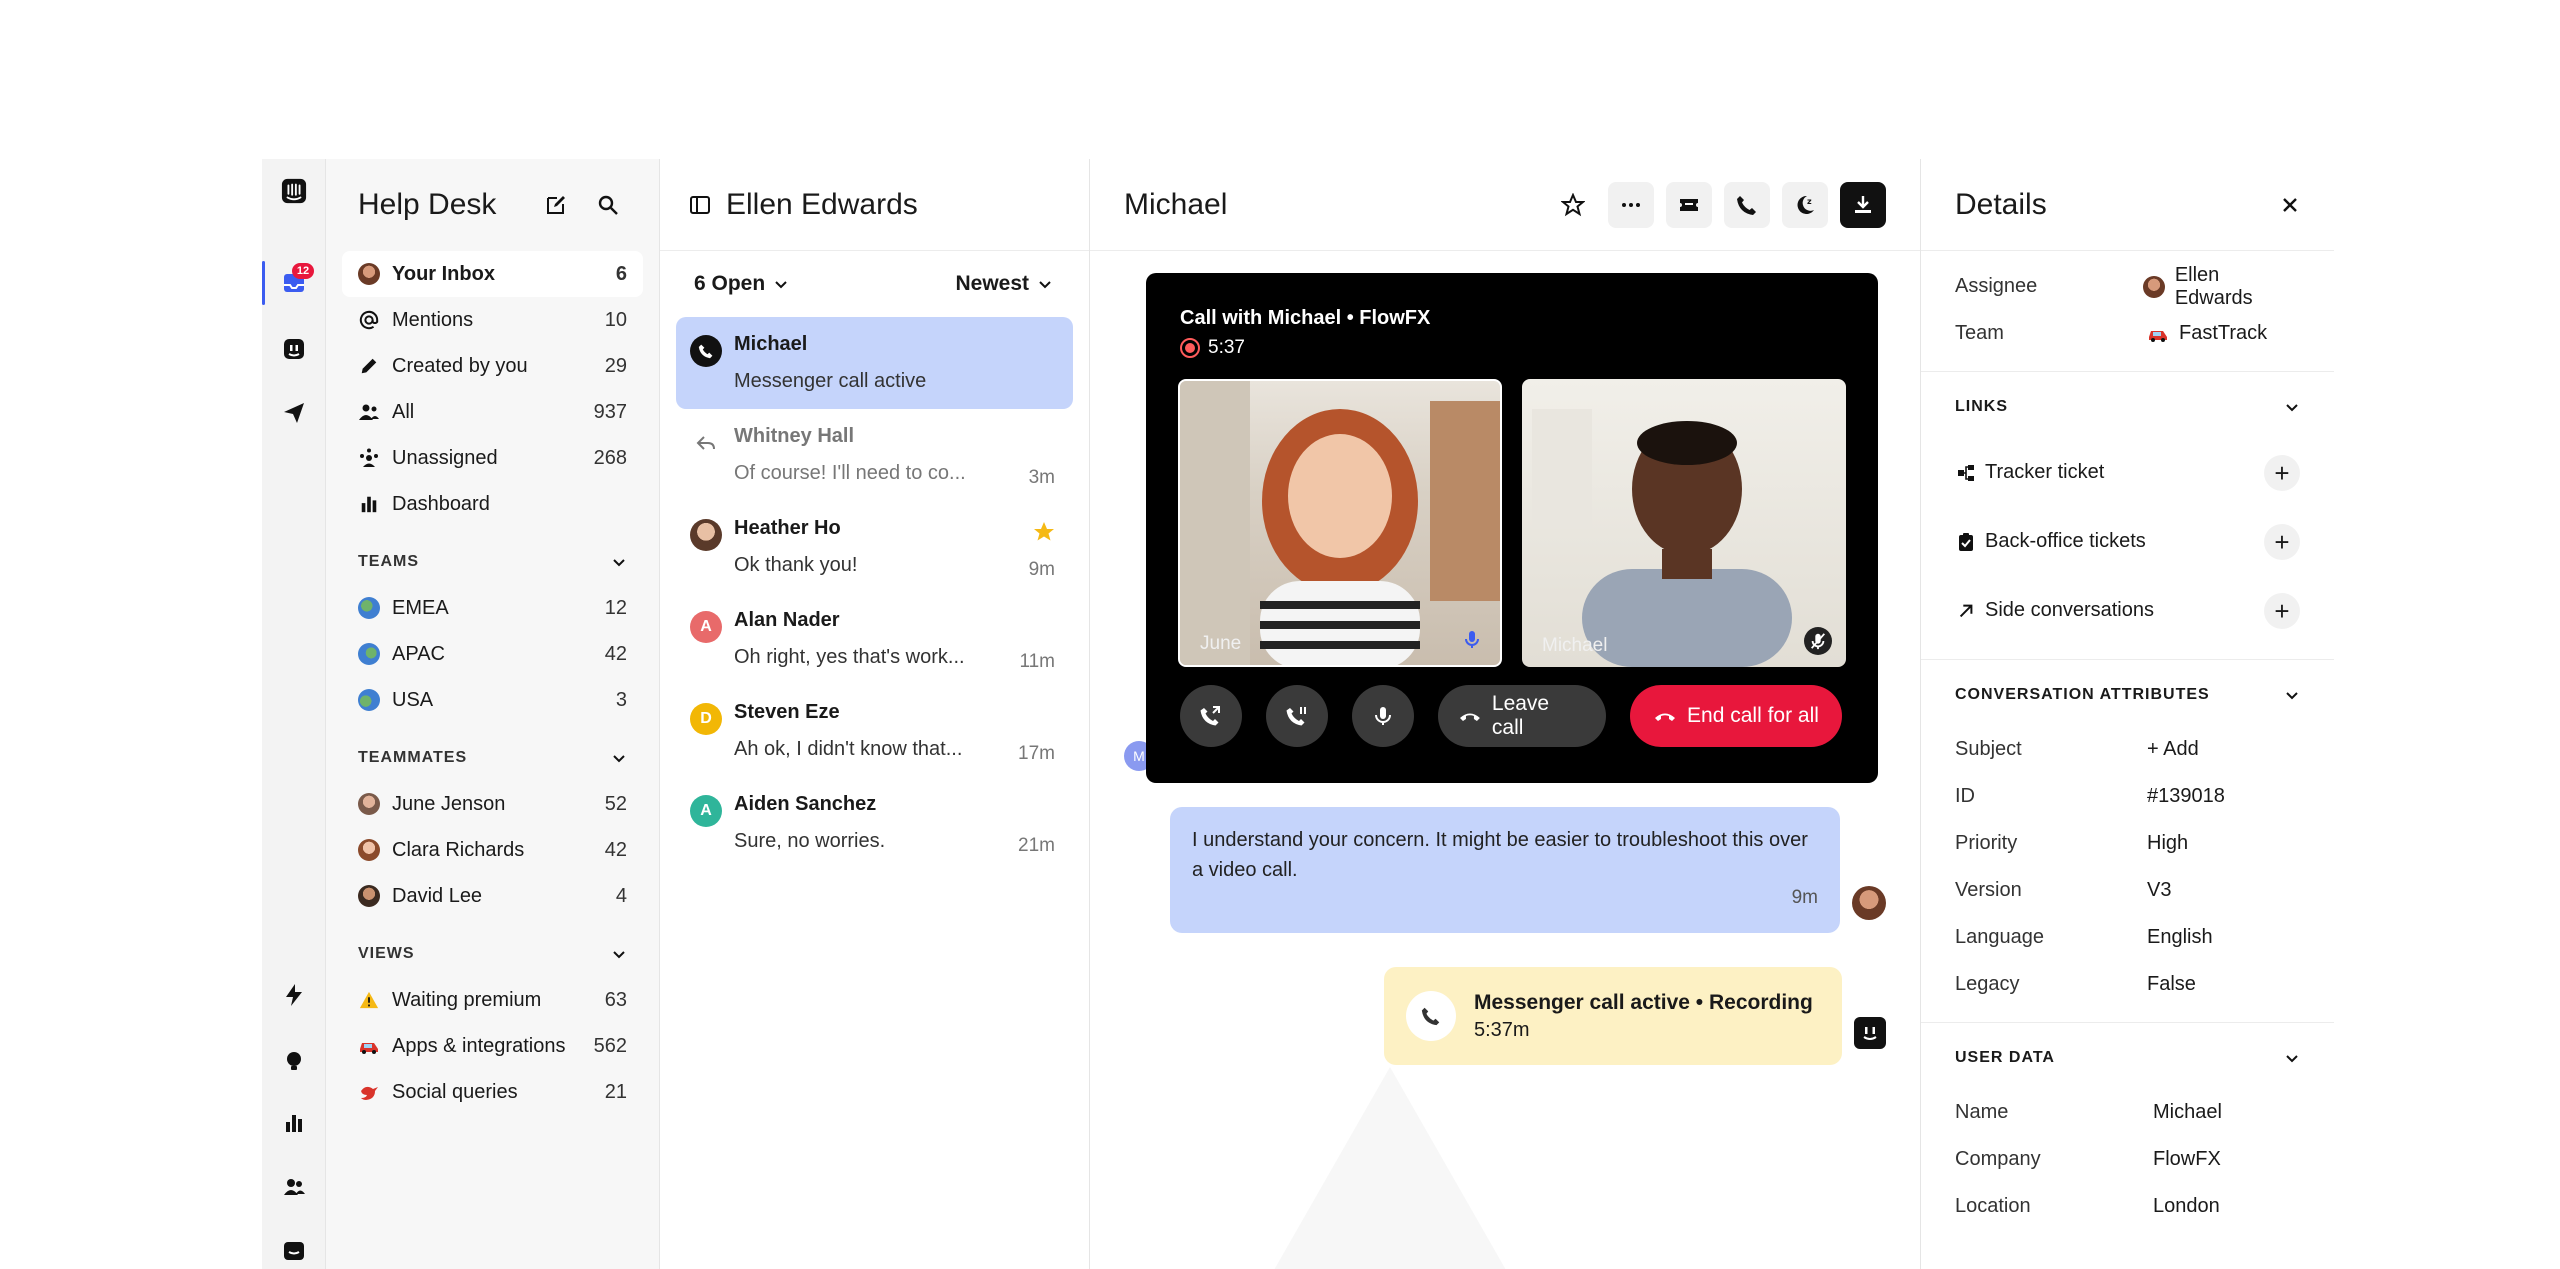  What do you see at coordinates (874, 363) in the screenshot?
I see `conversation-item-michael: Michael Messenger call active` at bounding box center [874, 363].